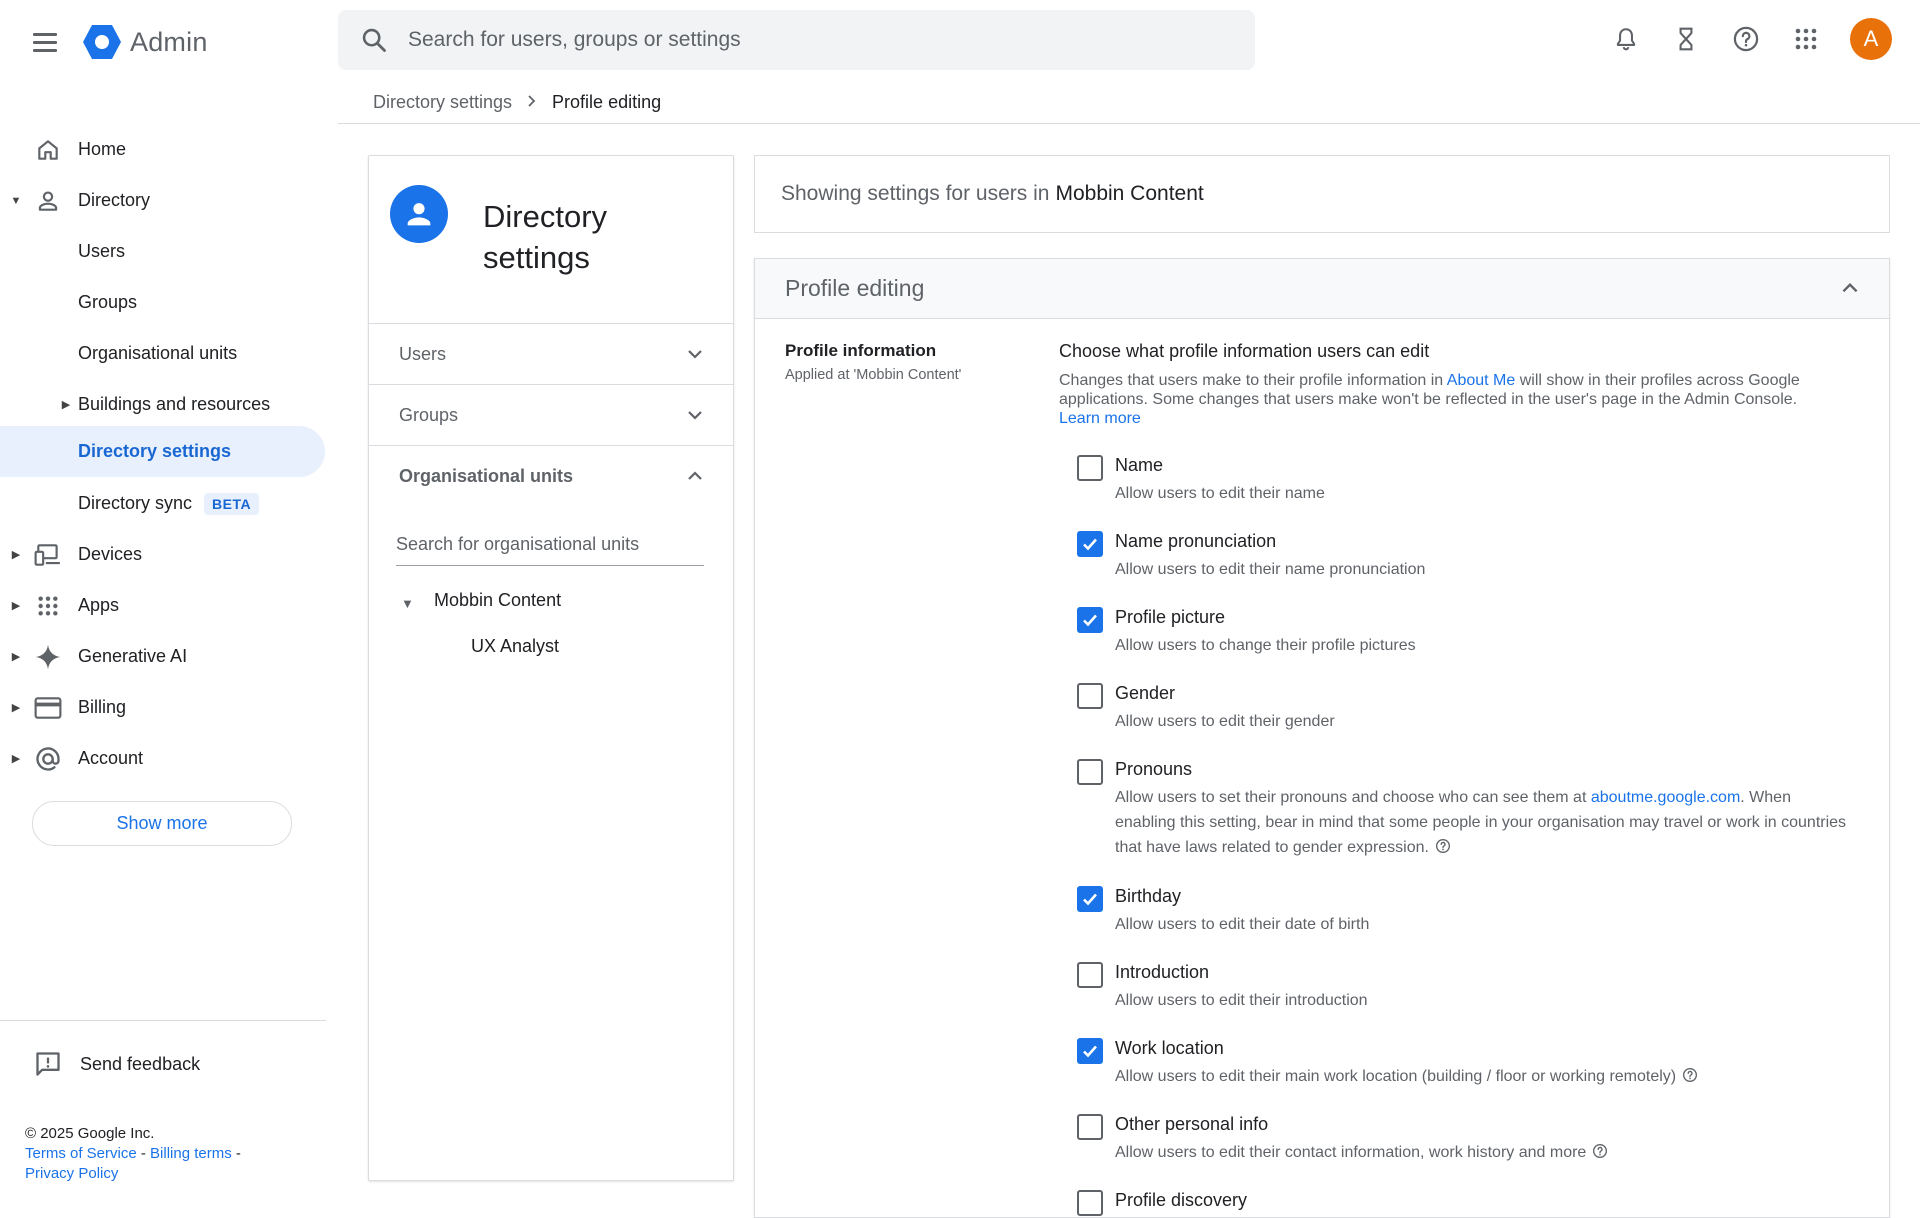  I want to click on sidebar-item-directory: ▼ Directory, so click(163, 200).